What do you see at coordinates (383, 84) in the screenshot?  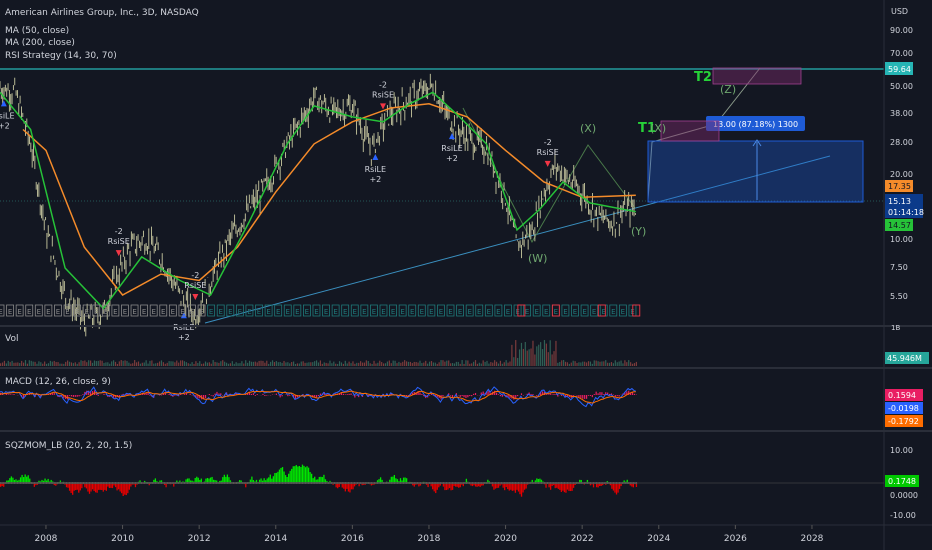 I see `sell-signal-count: -2` at bounding box center [383, 84].